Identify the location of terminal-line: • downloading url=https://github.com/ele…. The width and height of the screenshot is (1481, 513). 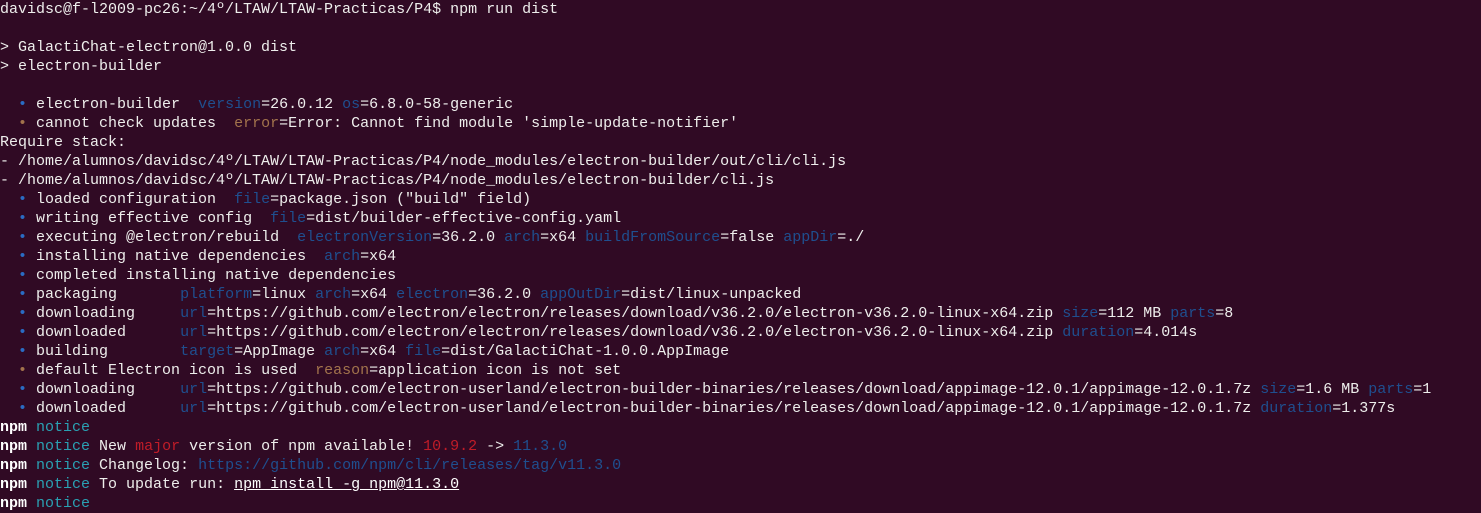
(740, 313).